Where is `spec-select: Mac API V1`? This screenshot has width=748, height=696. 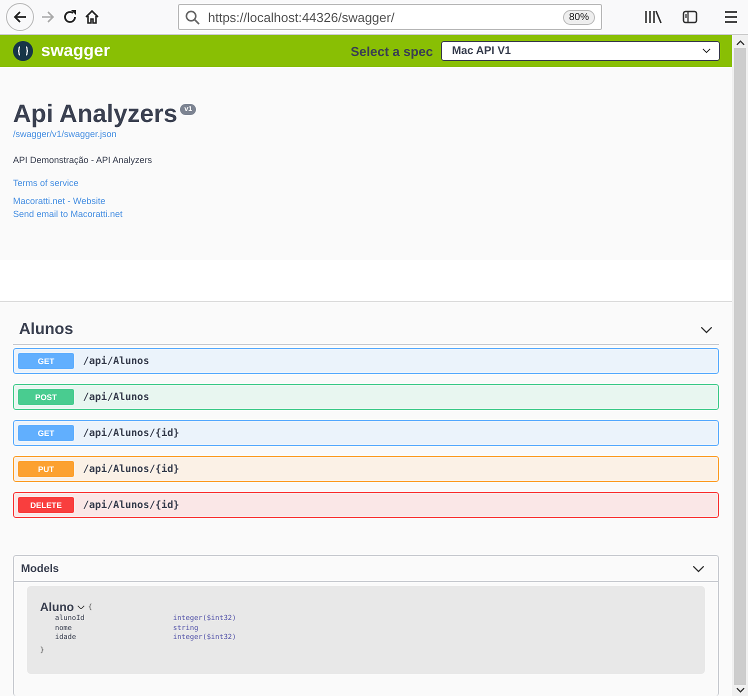
spec-select: Mac API V1 is located at coordinates (580, 51).